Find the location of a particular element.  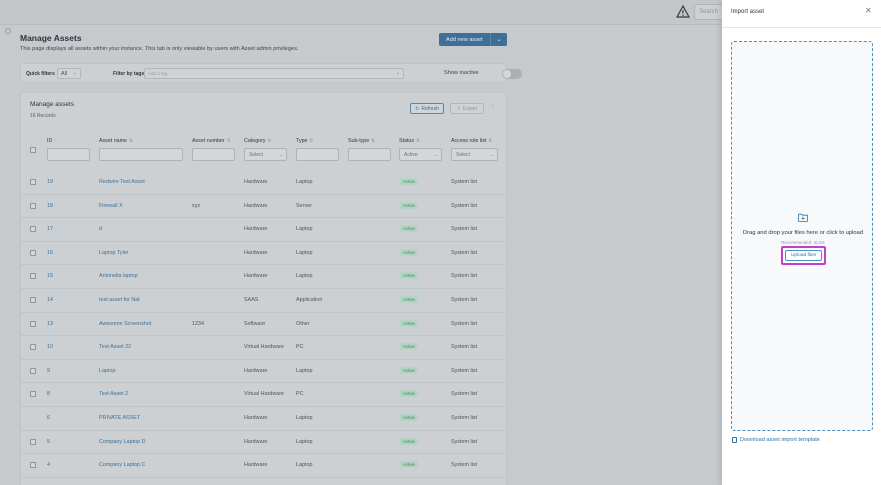

asset-name-link: Test Asset 22 is located at coordinates (115, 347).